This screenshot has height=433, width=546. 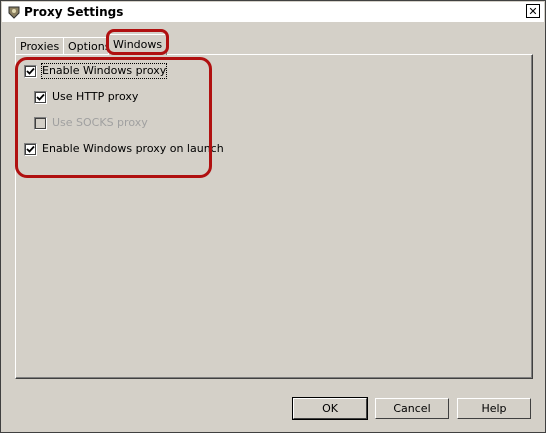 I want to click on checkbox-label: Enable Windows proxy on launch, so click(x=133, y=148).